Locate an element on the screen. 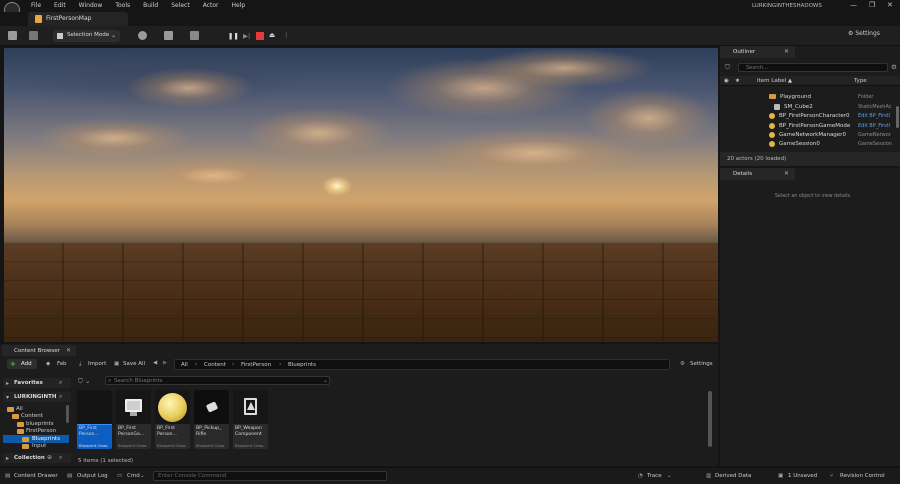 Image resolution: width=900 pixels, height=484 pixels. collections-section: ▸ Collection ⊕ ⌕ is located at coordinates (37, 458).